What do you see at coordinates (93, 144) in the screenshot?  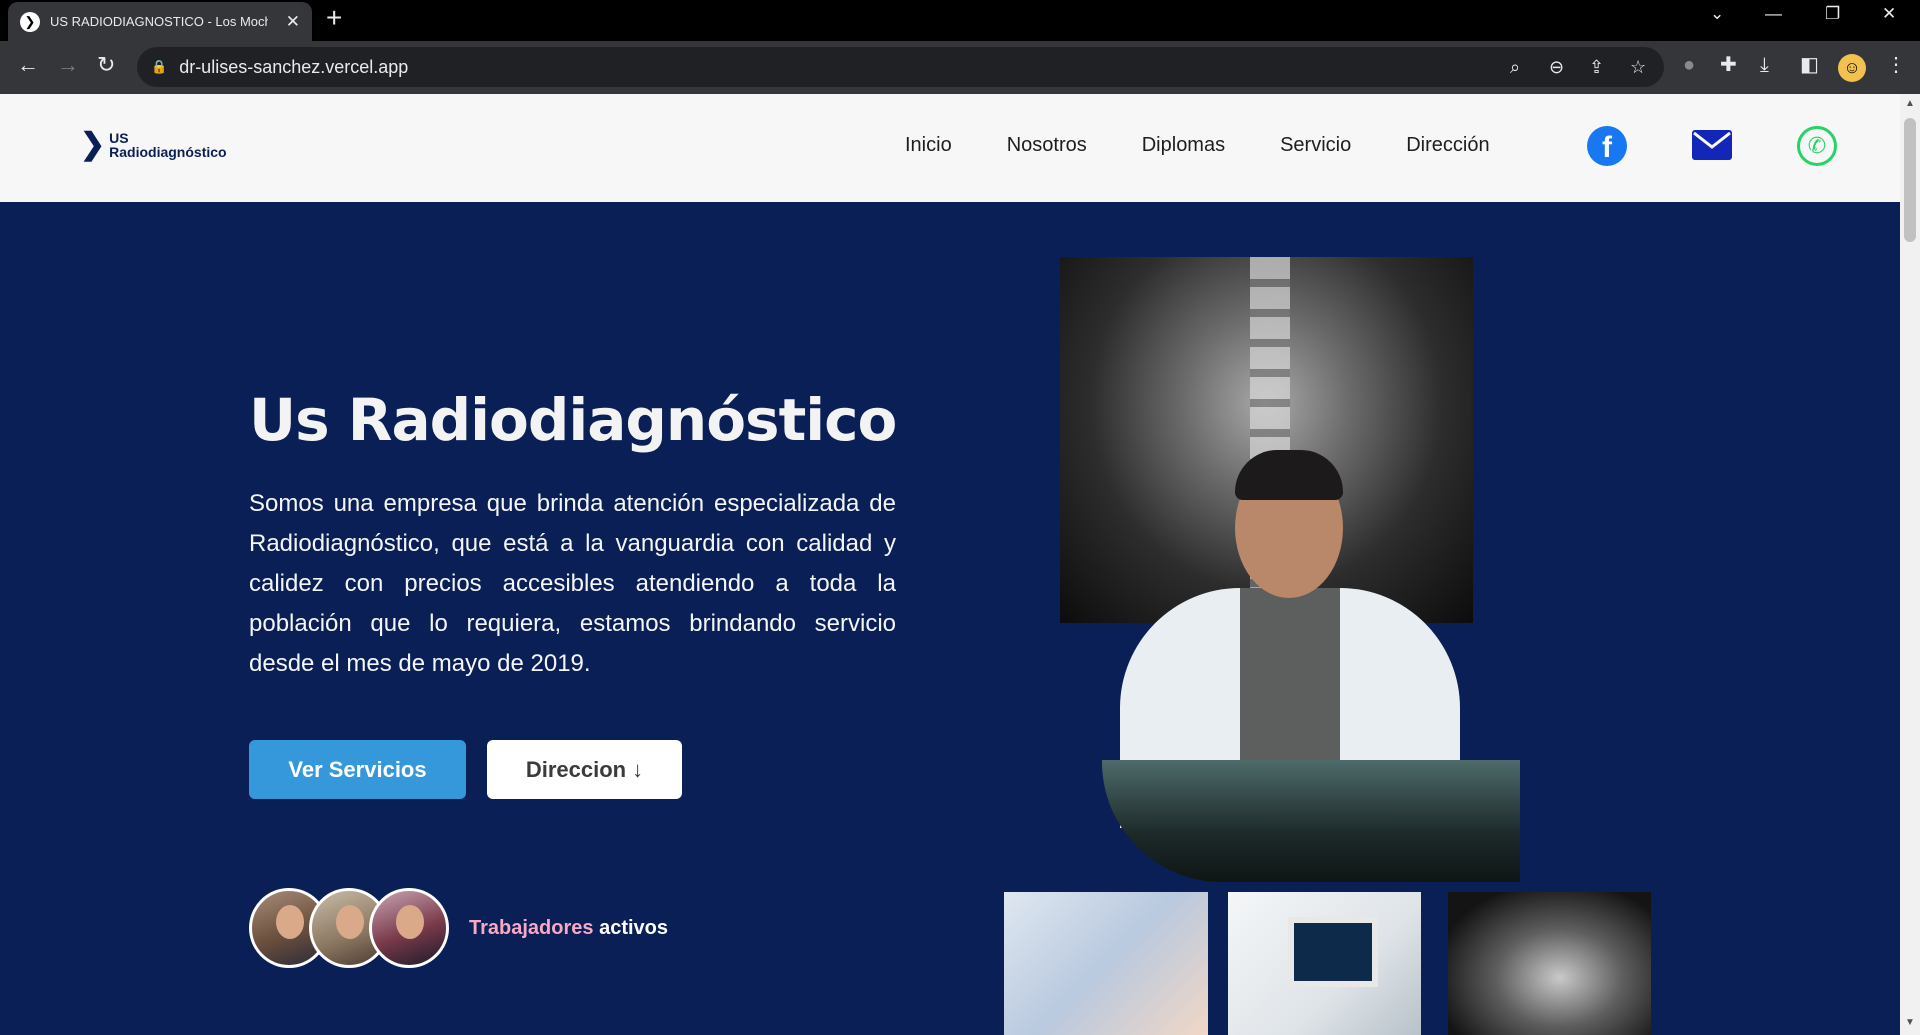 I see `logo-arrow-icon: ❯` at bounding box center [93, 144].